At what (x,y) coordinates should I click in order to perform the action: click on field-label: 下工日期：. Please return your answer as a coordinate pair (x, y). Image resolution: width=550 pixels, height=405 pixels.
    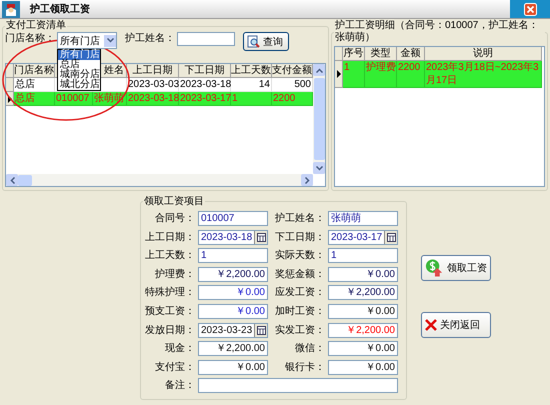
    Looking at the image, I should click on (299, 237).